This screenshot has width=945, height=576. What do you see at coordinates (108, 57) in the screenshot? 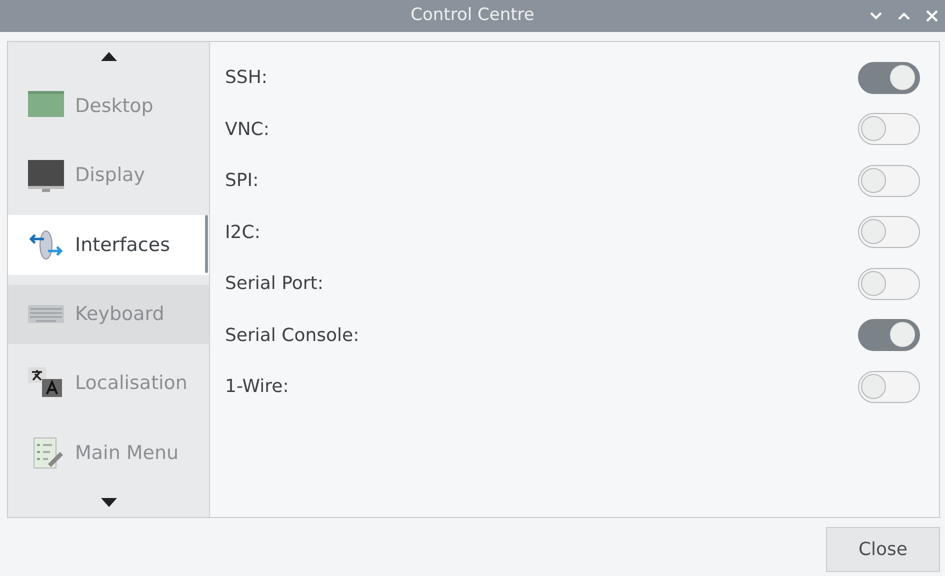
I see `scroll-up-icon` at bounding box center [108, 57].